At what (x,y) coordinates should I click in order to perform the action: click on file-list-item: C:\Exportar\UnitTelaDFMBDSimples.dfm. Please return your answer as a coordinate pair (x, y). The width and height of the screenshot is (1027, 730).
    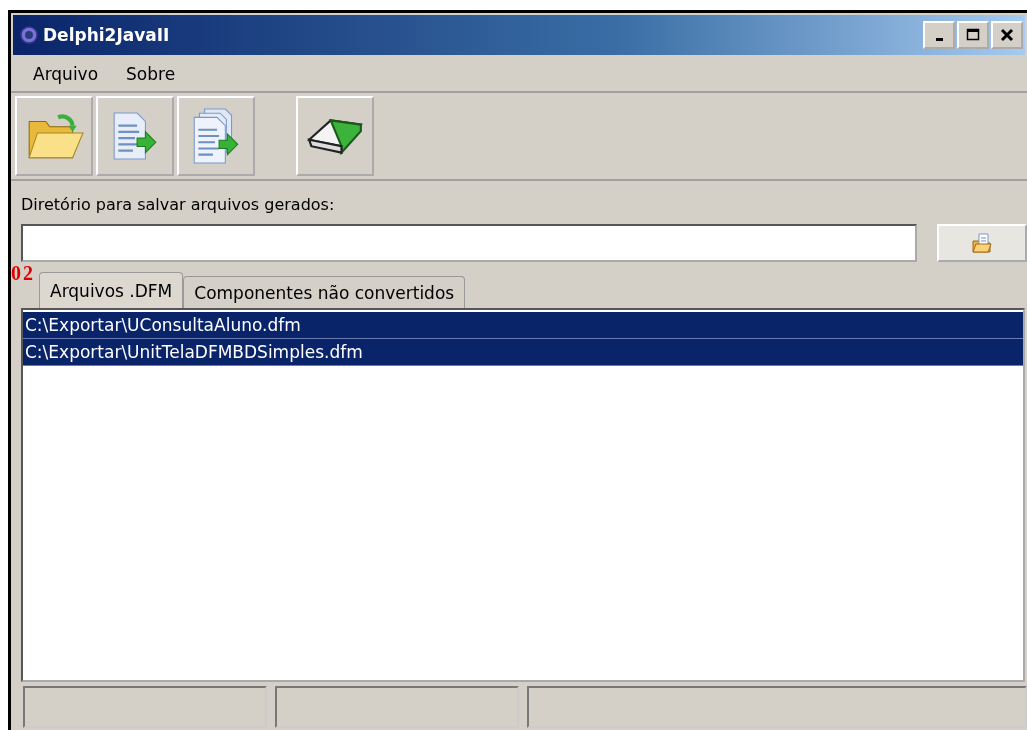
    Looking at the image, I should click on (523, 352).